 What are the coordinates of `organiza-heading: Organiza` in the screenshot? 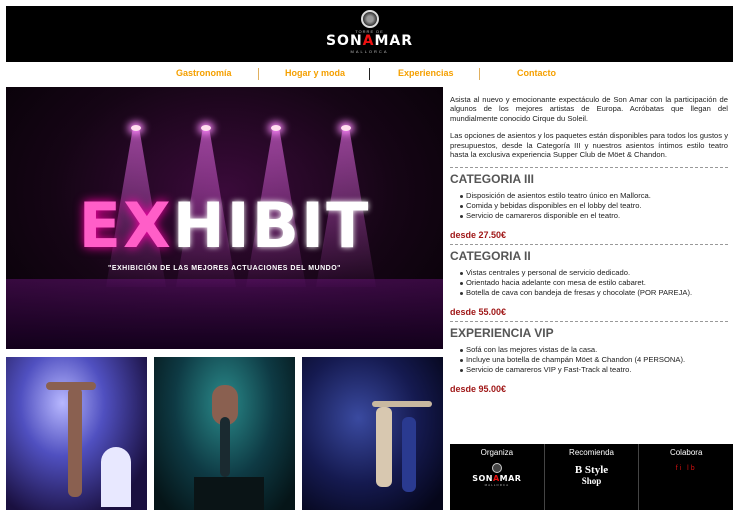 It's located at (497, 452).